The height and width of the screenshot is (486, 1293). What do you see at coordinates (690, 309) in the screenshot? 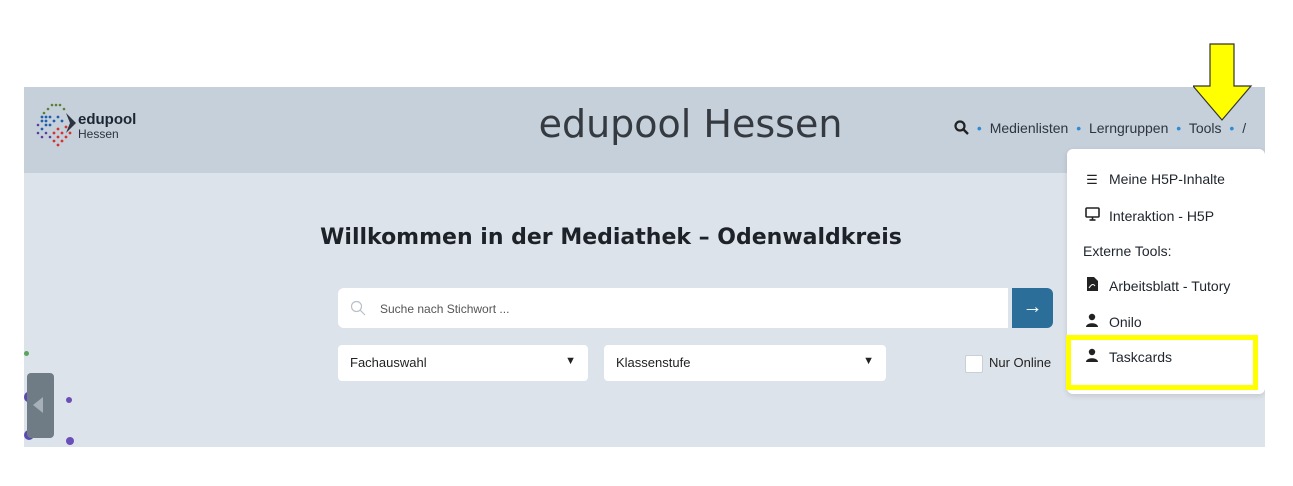
I see `search-input` at bounding box center [690, 309].